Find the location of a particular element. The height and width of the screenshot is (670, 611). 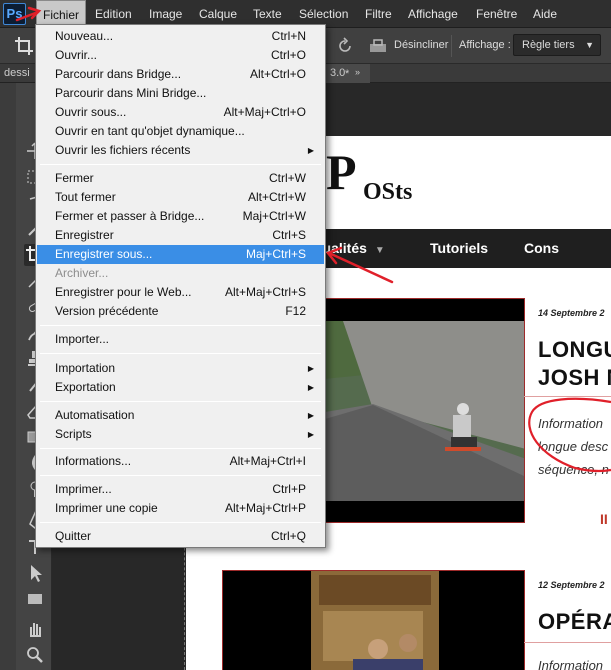

view-select: Règle tiers ▼ is located at coordinates (557, 45).